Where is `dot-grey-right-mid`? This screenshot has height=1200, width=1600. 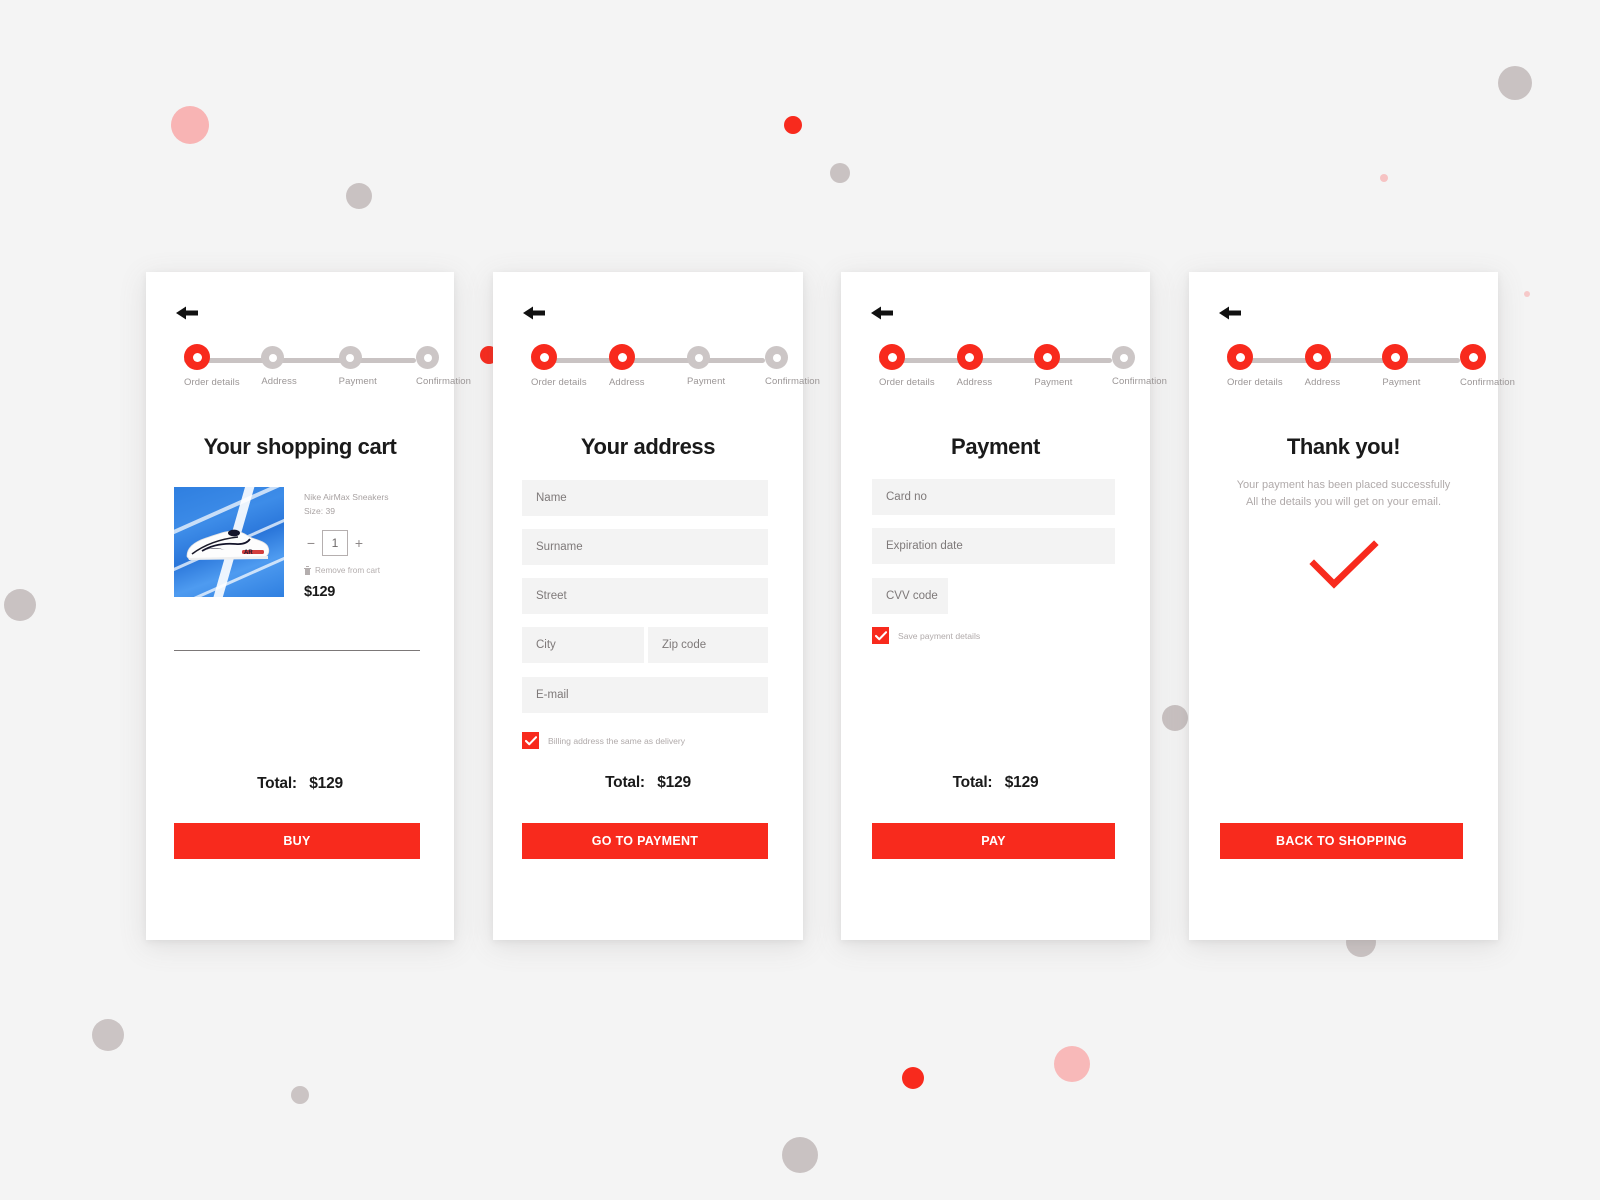
dot-grey-right-mid is located at coordinates (1175, 718).